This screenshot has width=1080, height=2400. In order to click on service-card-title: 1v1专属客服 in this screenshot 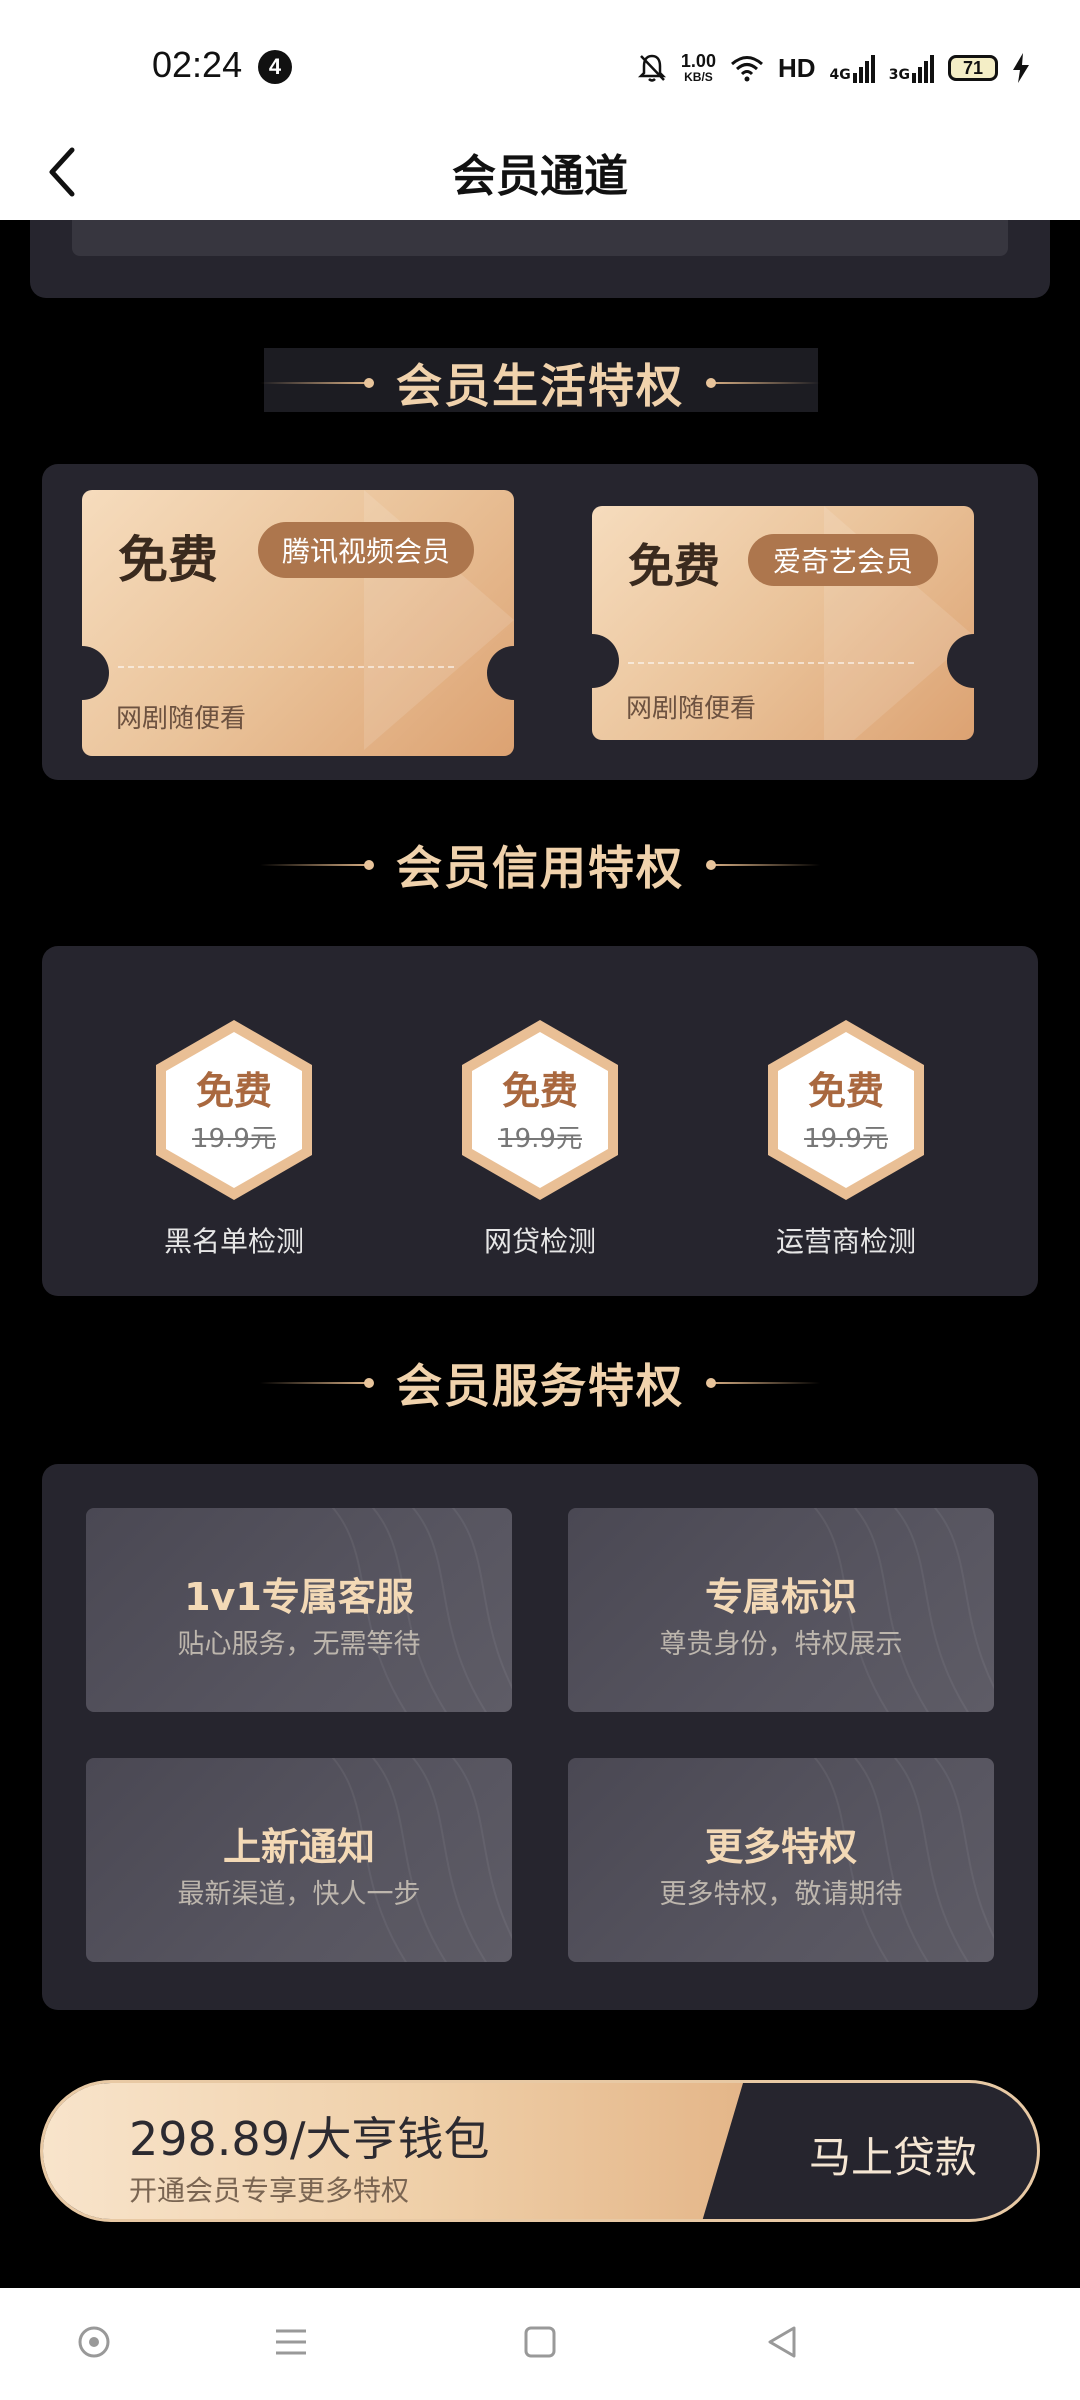, I will do `click(299, 1597)`.